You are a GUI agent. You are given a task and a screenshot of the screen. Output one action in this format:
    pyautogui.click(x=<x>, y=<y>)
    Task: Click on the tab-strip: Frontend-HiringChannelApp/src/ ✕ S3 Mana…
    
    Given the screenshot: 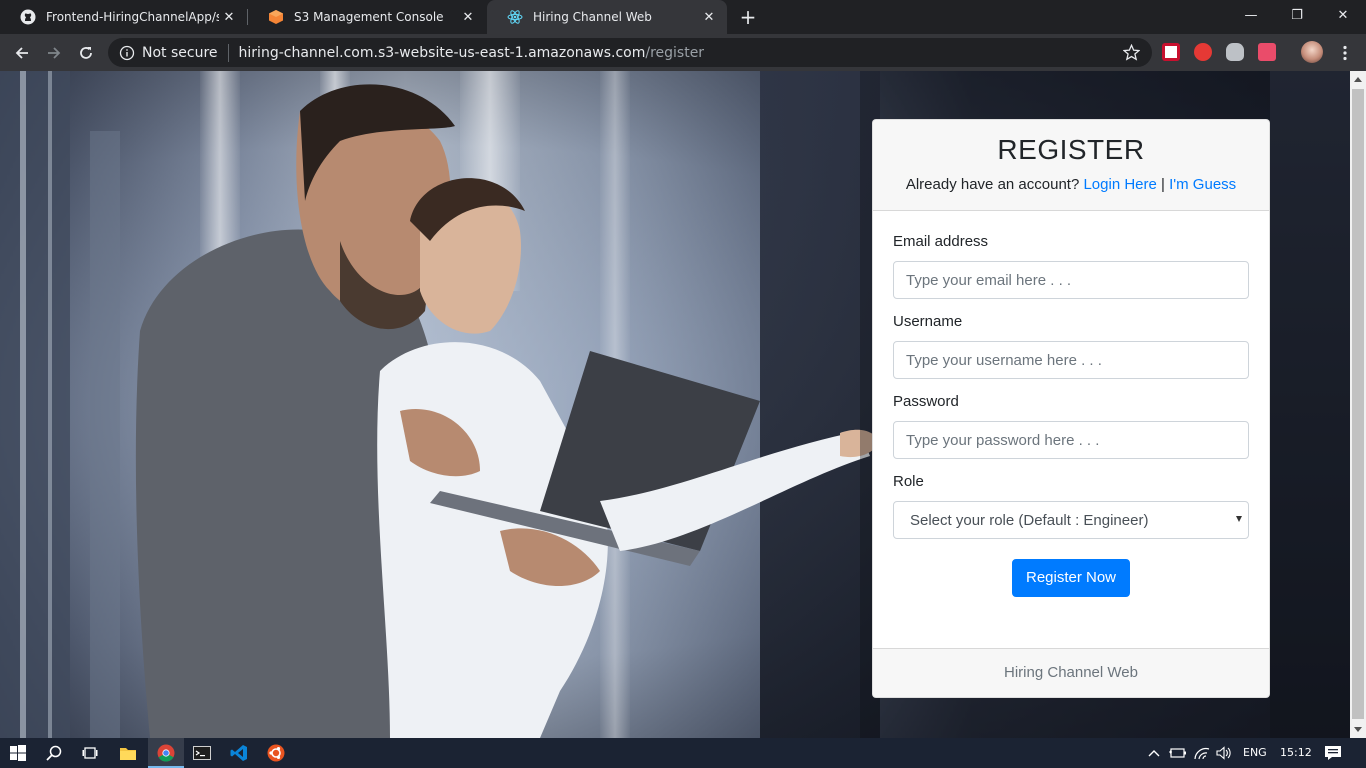 What is the action you would take?
    pyautogui.click(x=683, y=17)
    